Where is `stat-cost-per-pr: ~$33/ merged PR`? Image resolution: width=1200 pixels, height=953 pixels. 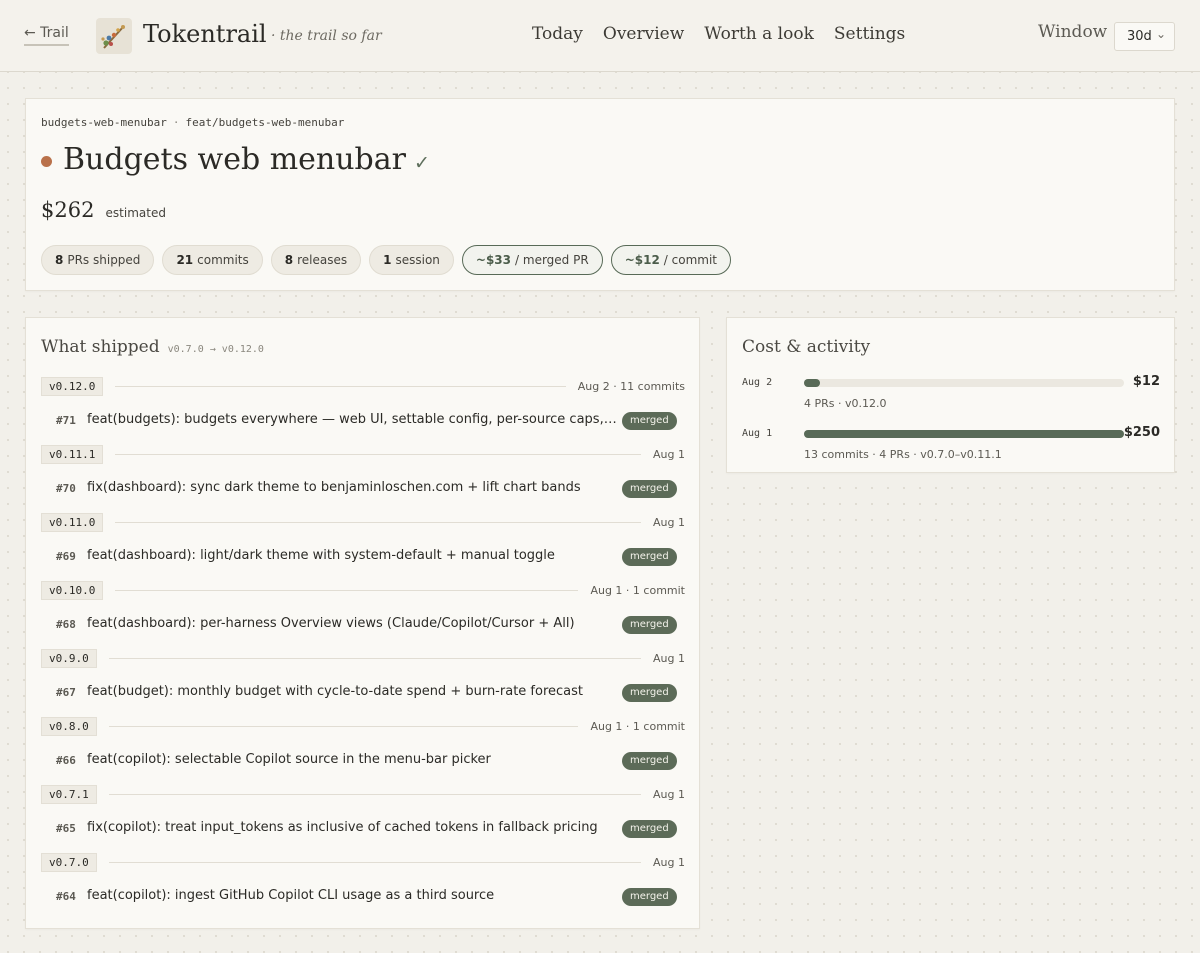
stat-cost-per-pr: ~$33/ merged PR is located at coordinates (532, 260).